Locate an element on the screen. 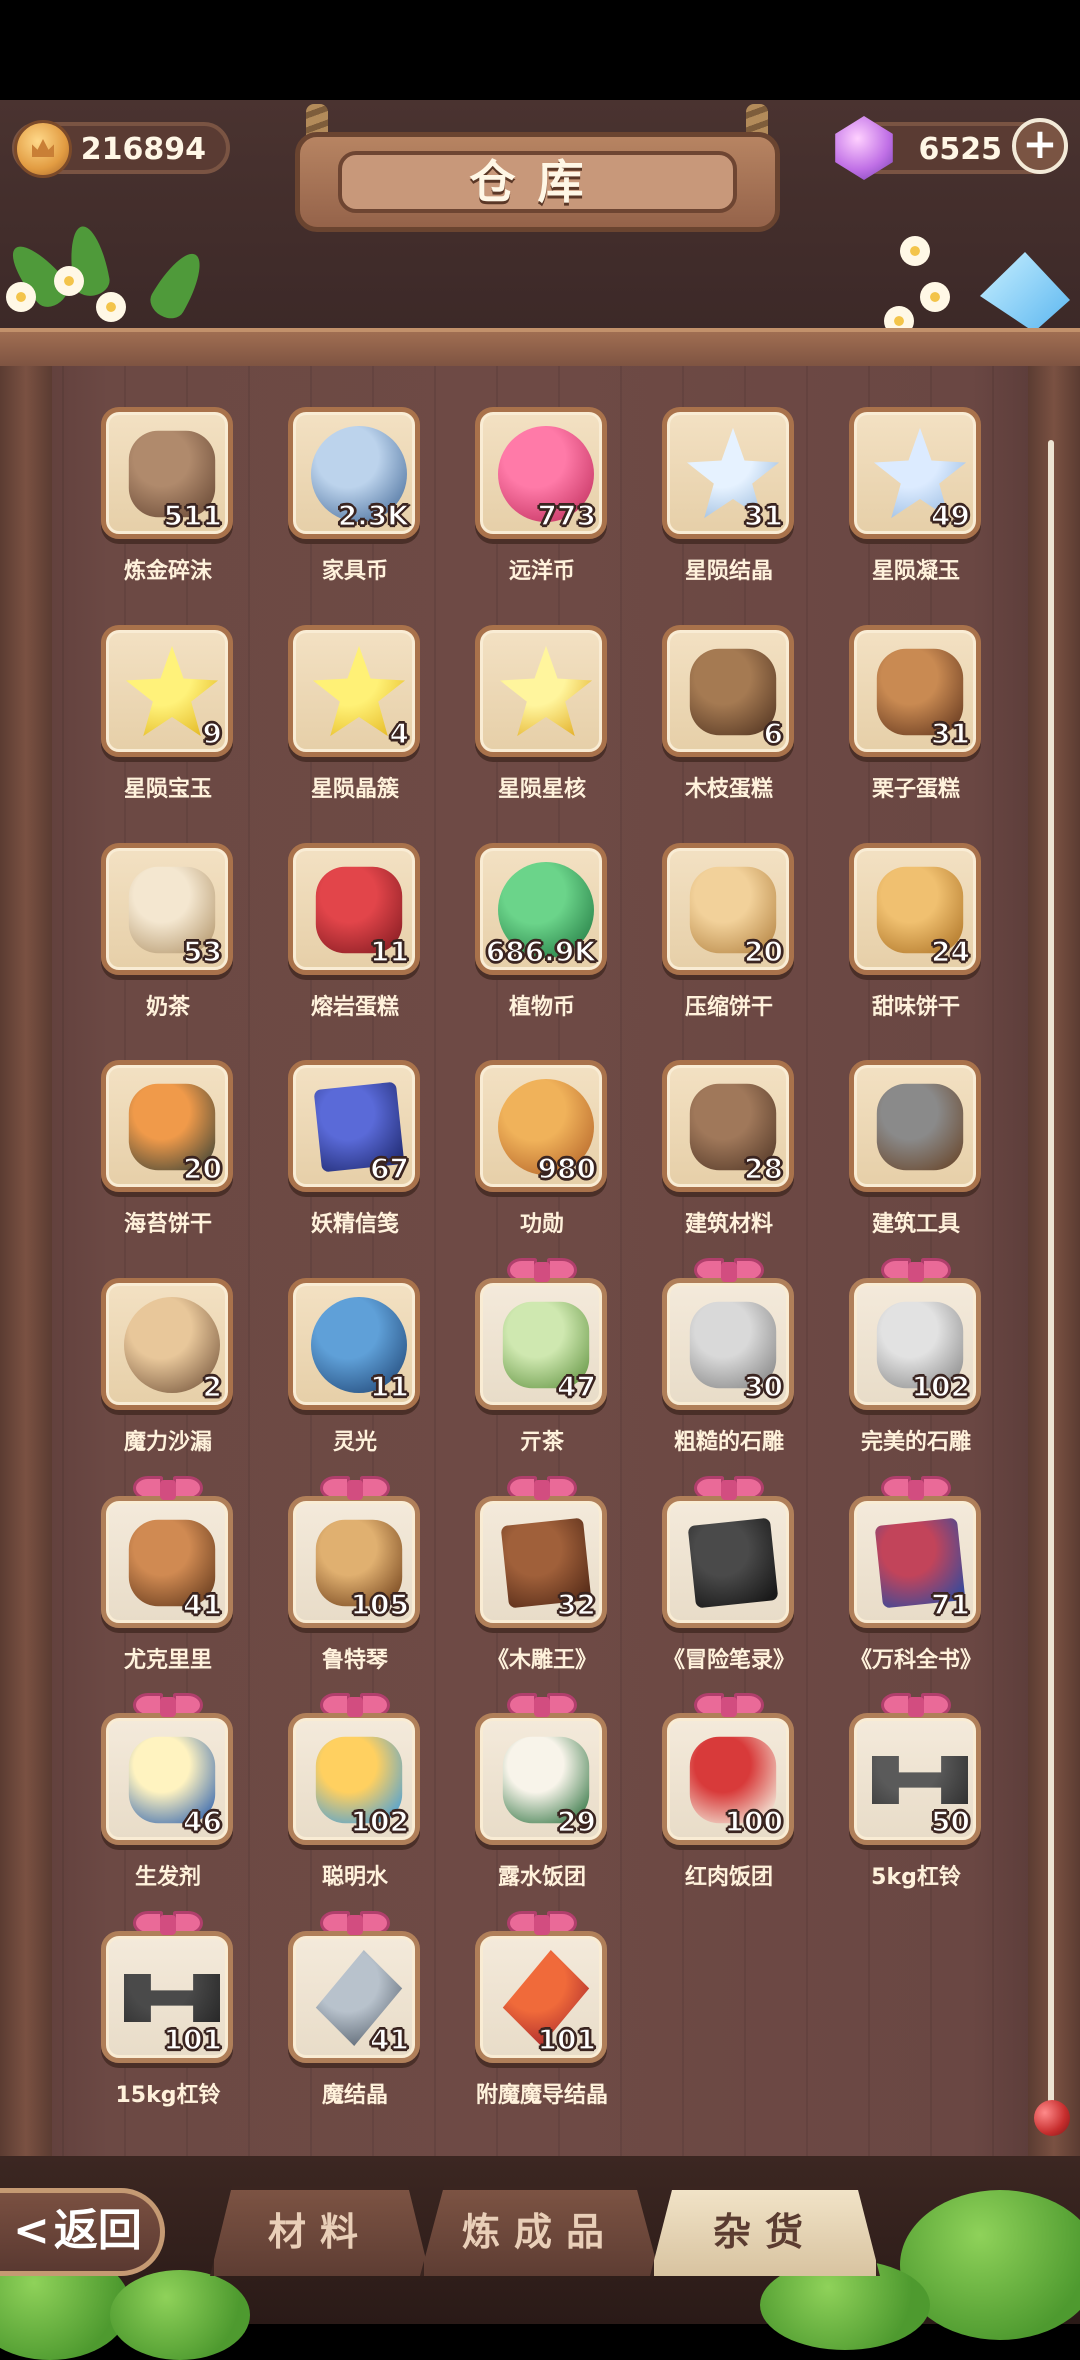 This screenshot has width=1080, height=2360. item-count: 67 is located at coordinates (389, 1168).